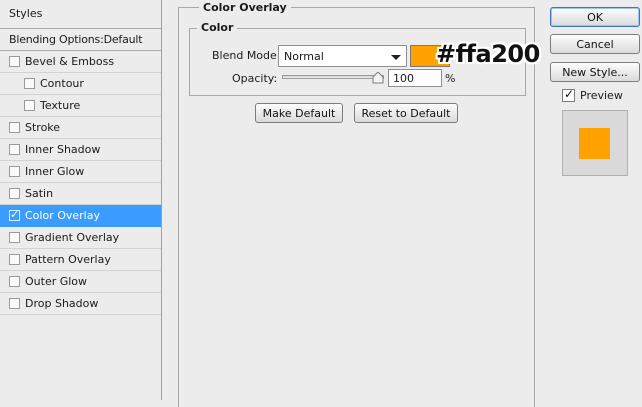 The width and height of the screenshot is (642, 407). I want to click on style-item-label: Bevel & Emboss, so click(70, 61).